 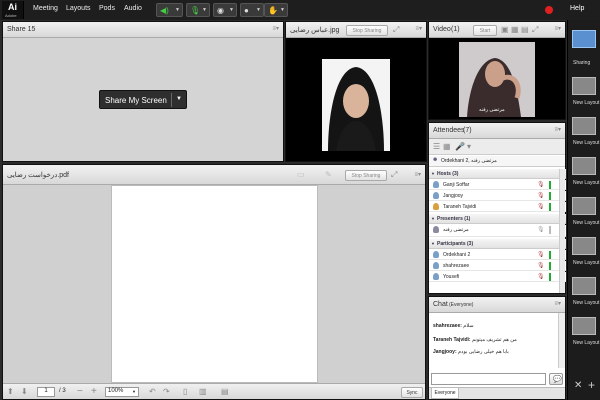 What do you see at coordinates (225, 10) in the screenshot?
I see `webcam-button: ◉ ▼` at bounding box center [225, 10].